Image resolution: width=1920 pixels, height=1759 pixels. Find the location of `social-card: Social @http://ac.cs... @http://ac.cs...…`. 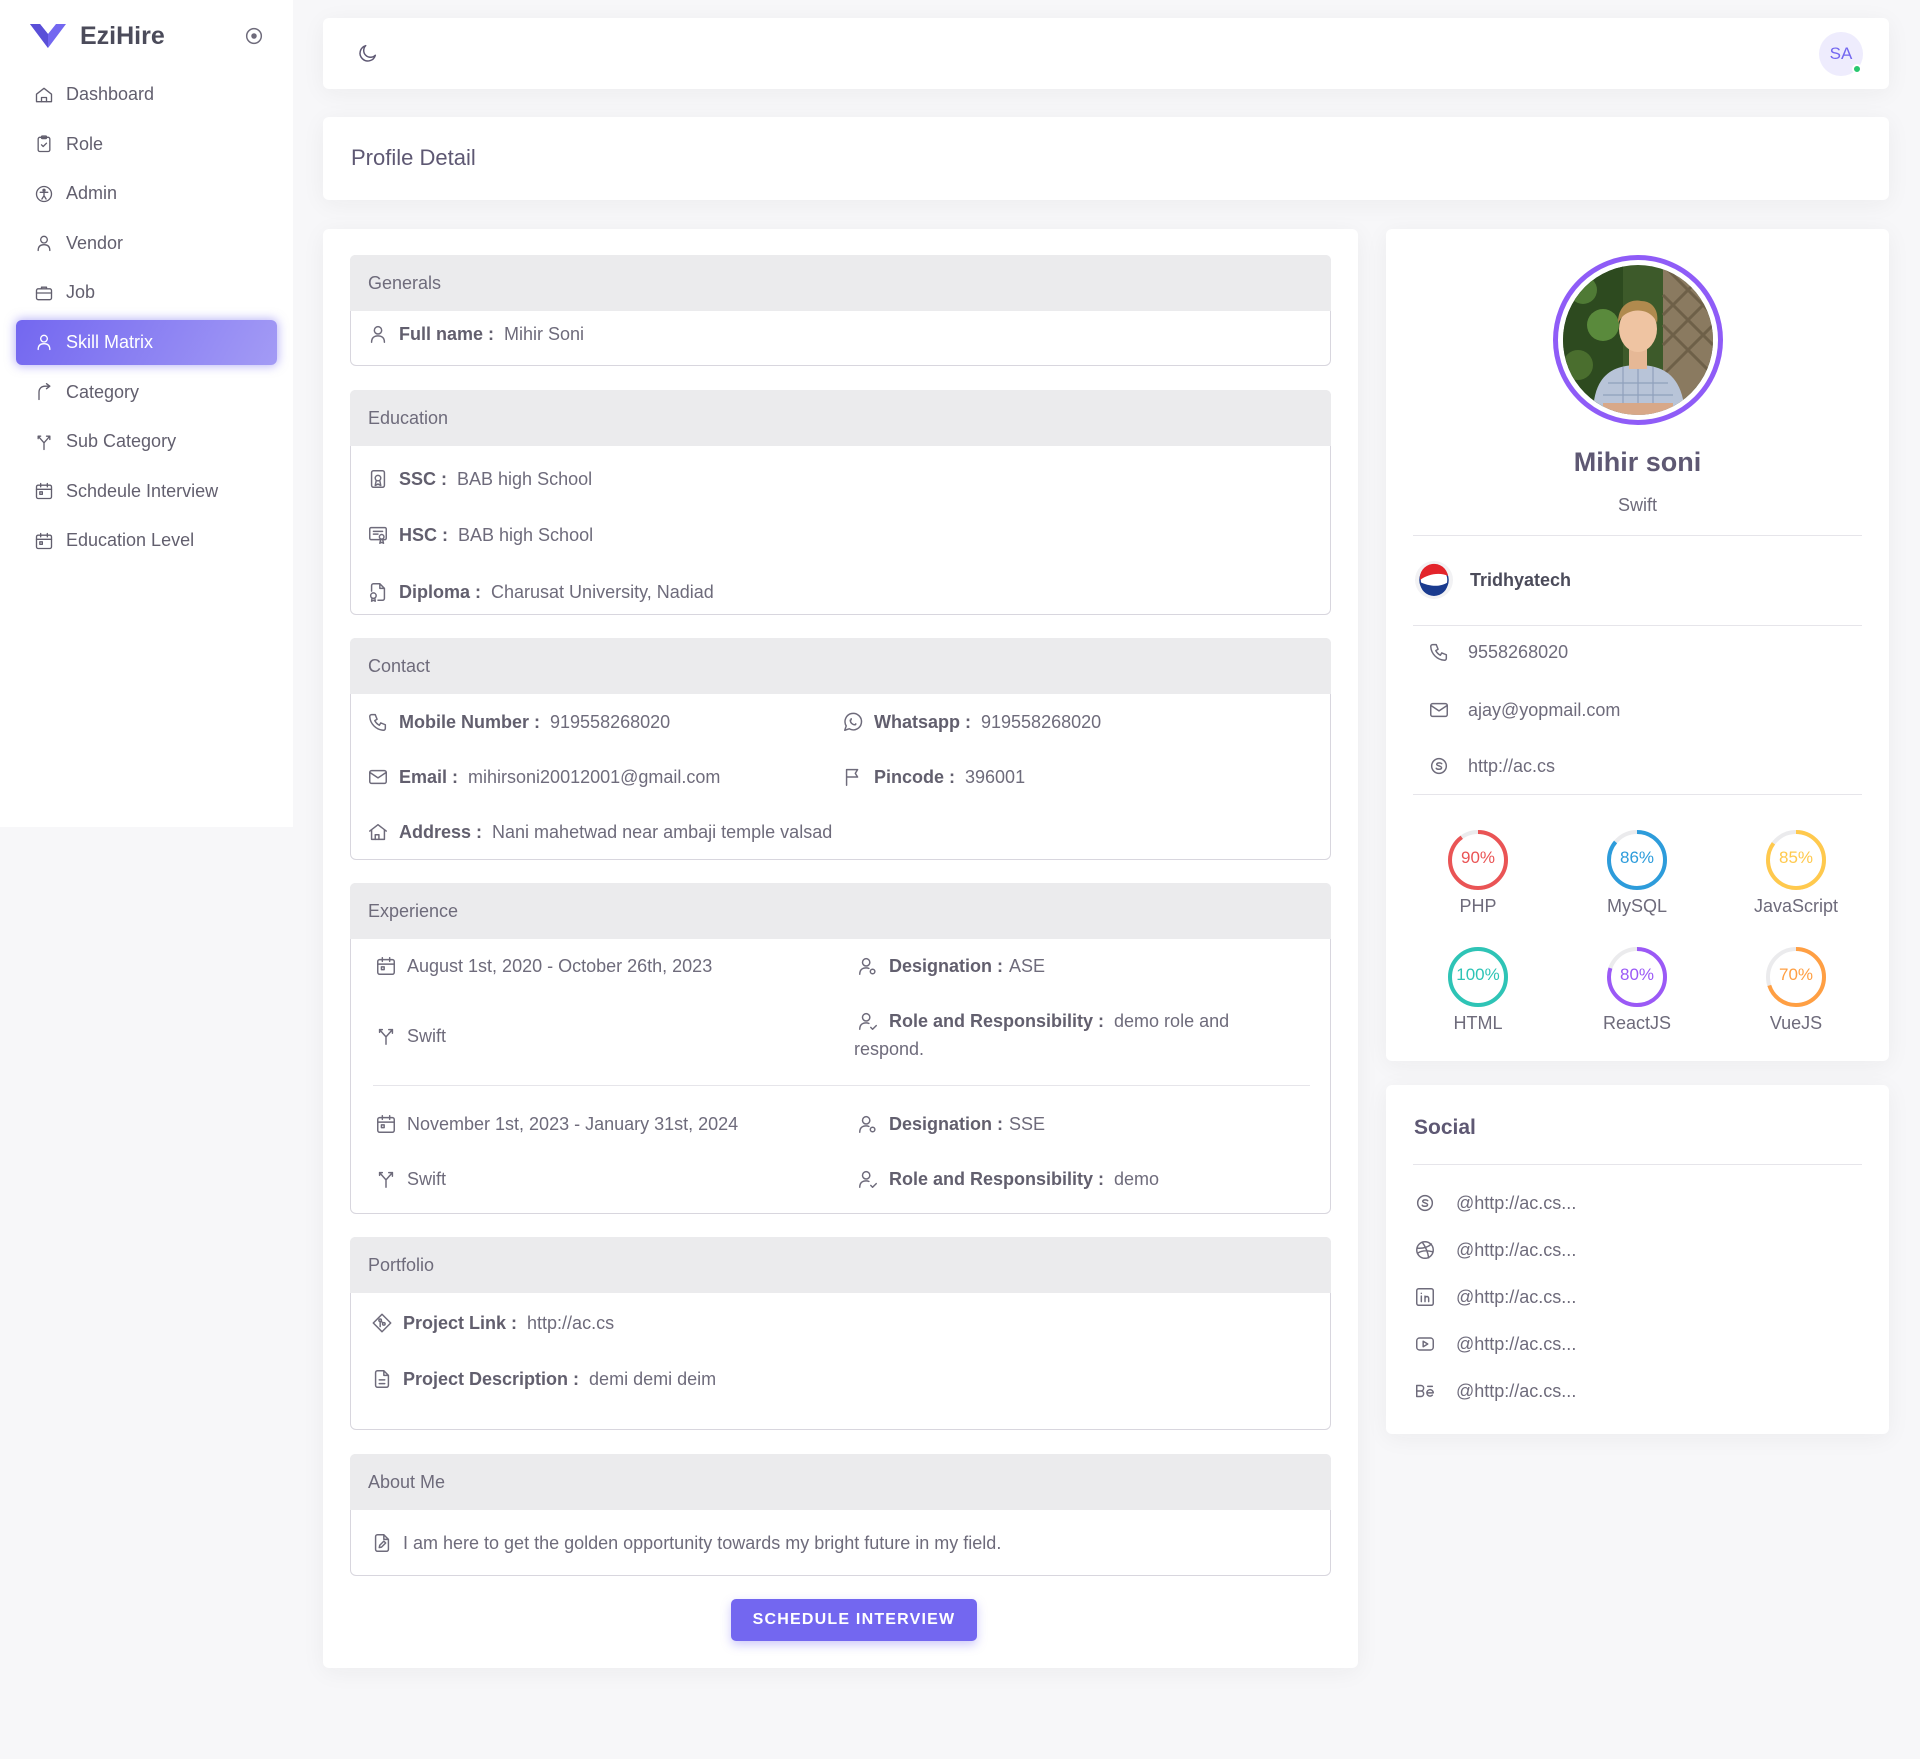

social-card: Social @http://ac.cs... @http://ac.cs...… is located at coordinates (1637, 1259).